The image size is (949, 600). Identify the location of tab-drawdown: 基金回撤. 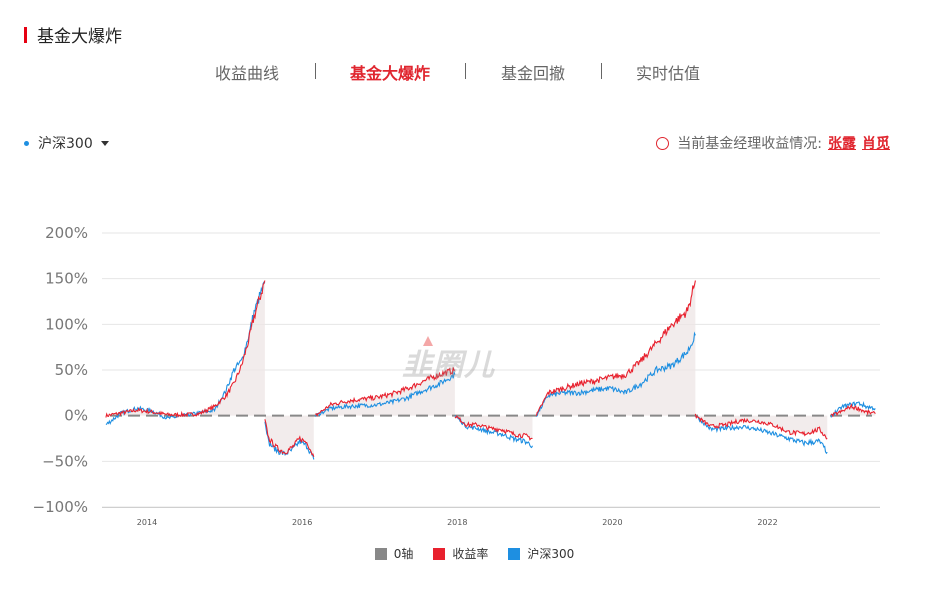
(533, 72).